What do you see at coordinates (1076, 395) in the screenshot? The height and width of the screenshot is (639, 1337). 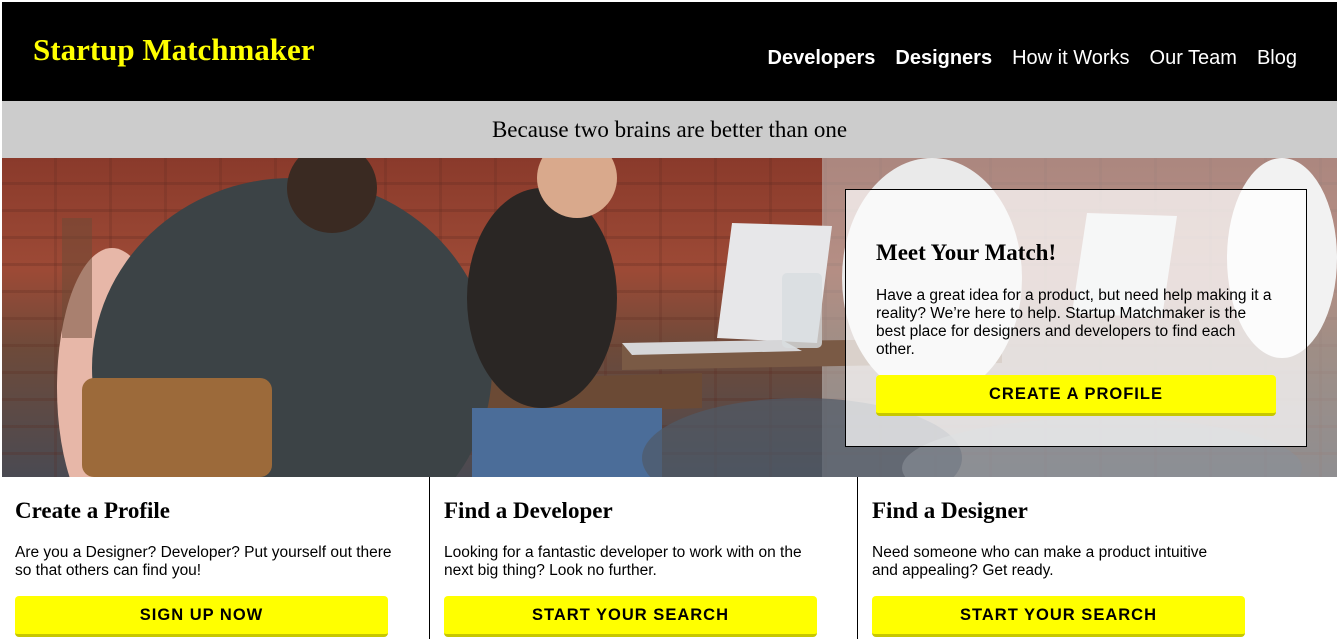 I see `create-profile-button: CREATE A PROFILE` at bounding box center [1076, 395].